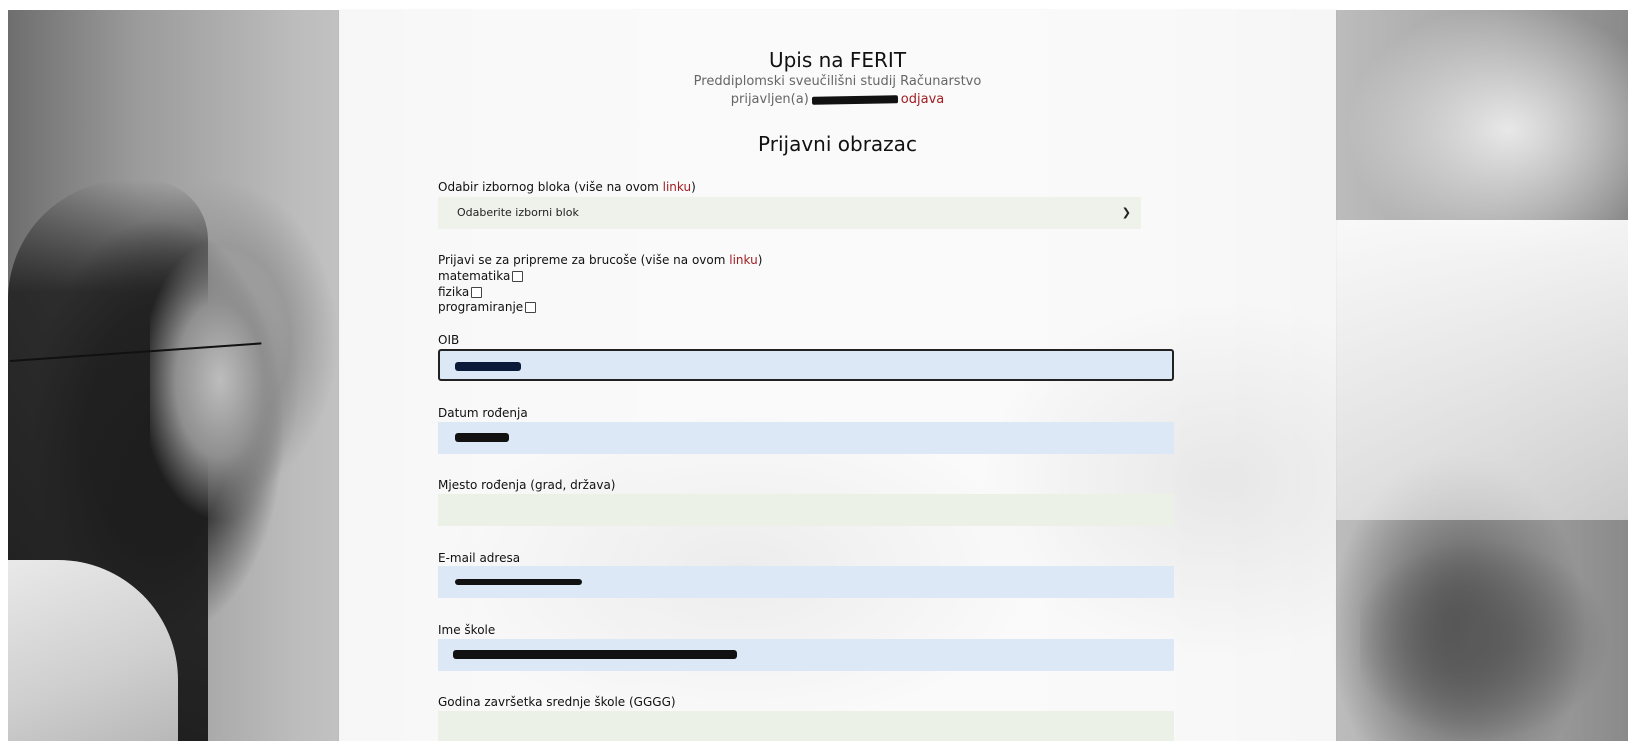 This screenshot has width=1628, height=741. What do you see at coordinates (806, 726) in the screenshot?
I see `graduation-year-input` at bounding box center [806, 726].